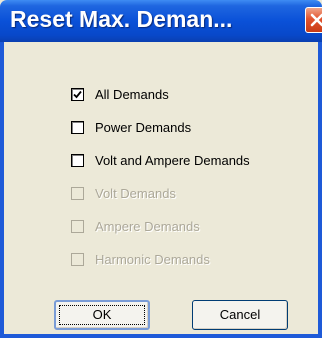  Describe the element at coordinates (77, 259) in the screenshot. I see `checkbox-harmonic-demands` at that location.